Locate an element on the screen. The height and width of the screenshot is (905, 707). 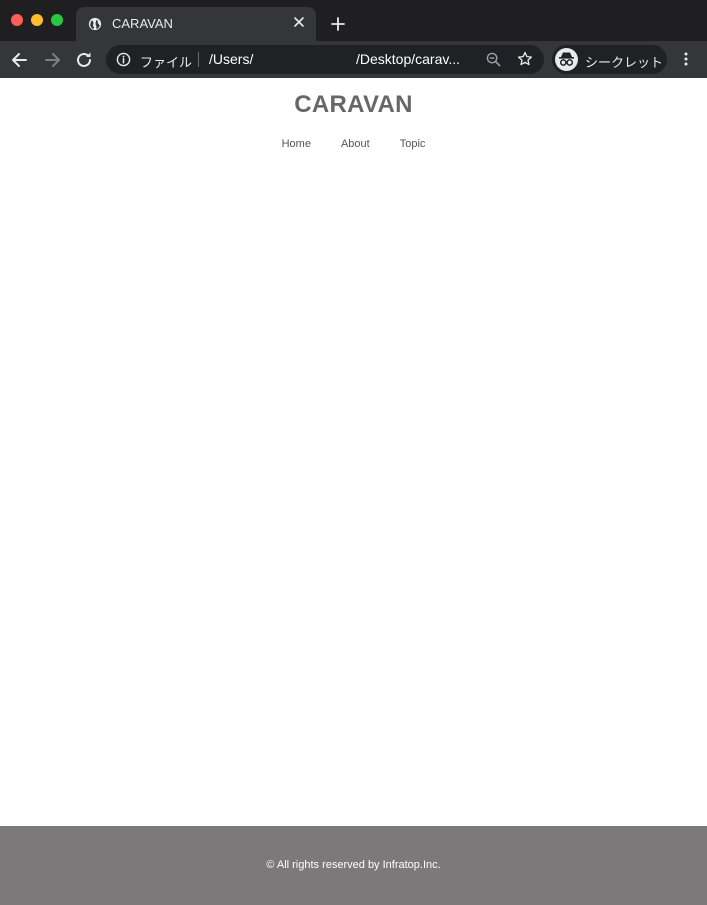
incognito-label: シークレット is located at coordinates (624, 62).